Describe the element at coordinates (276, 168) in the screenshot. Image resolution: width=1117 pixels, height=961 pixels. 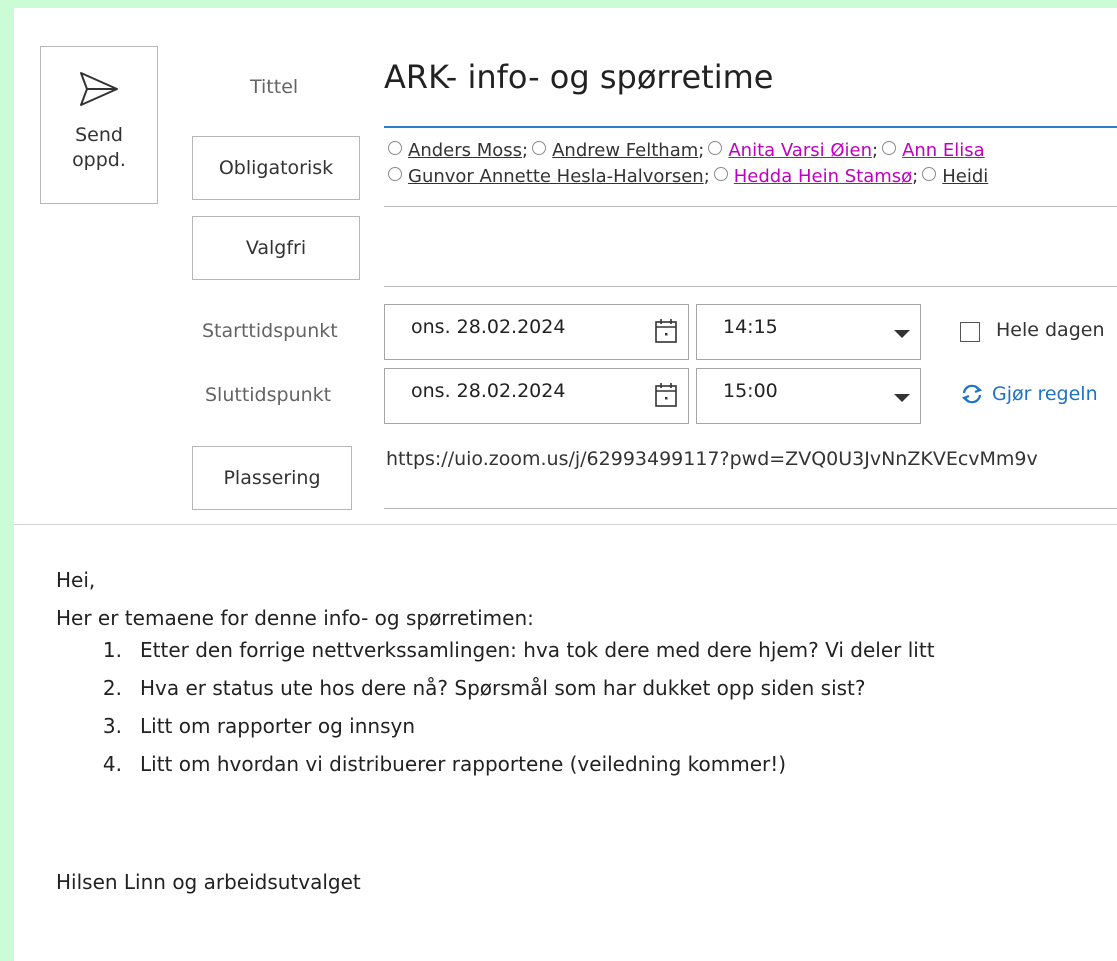
I see `required-attendees-button: Obligatorisk` at that location.